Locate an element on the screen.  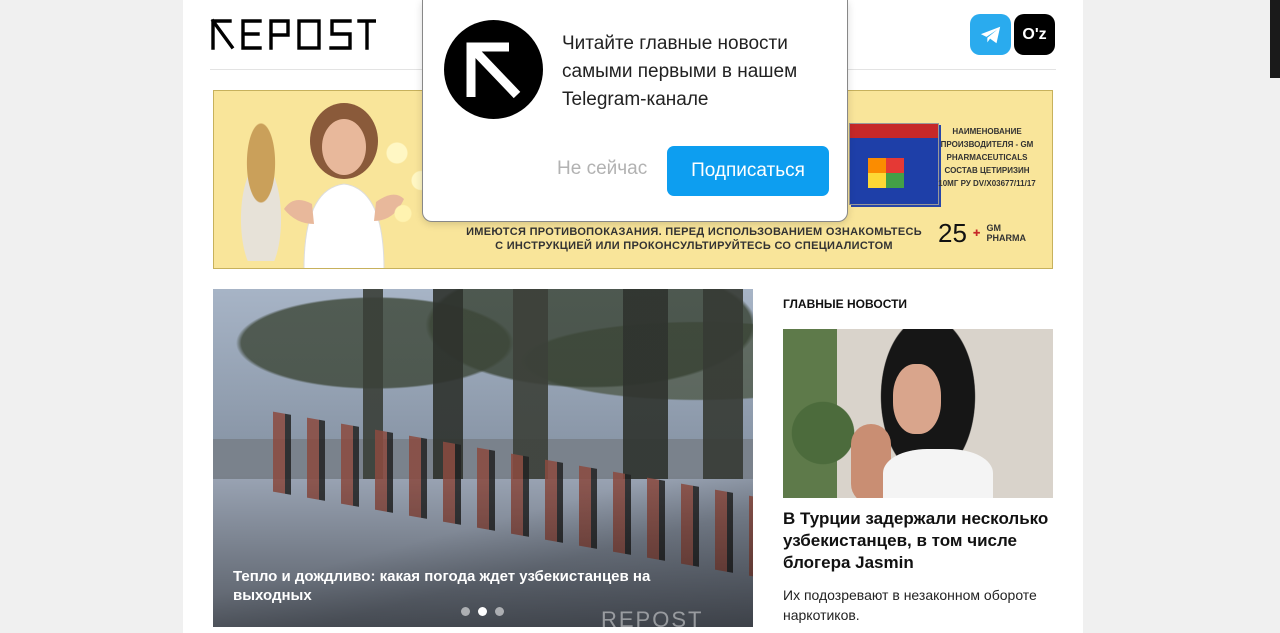
banner-brand-badge: 25 ✚ GM PHARMA is located at coordinates (988, 233).